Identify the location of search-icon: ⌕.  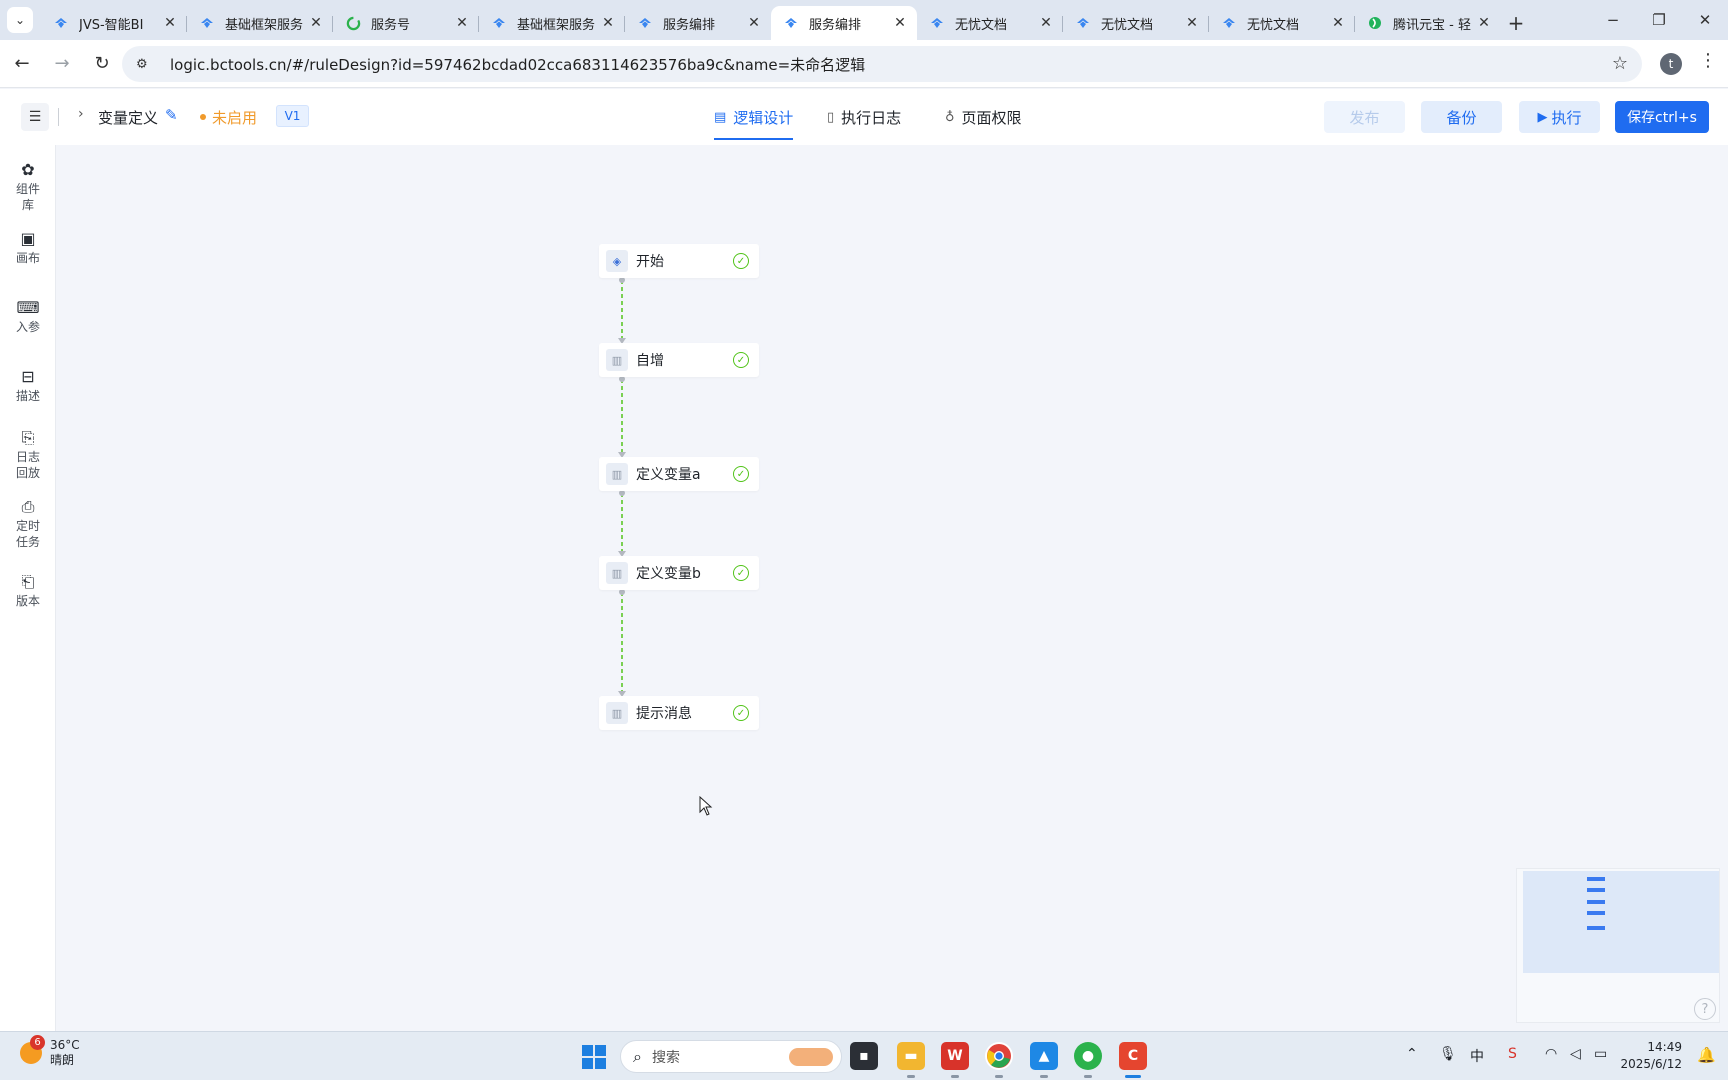
(637, 1056).